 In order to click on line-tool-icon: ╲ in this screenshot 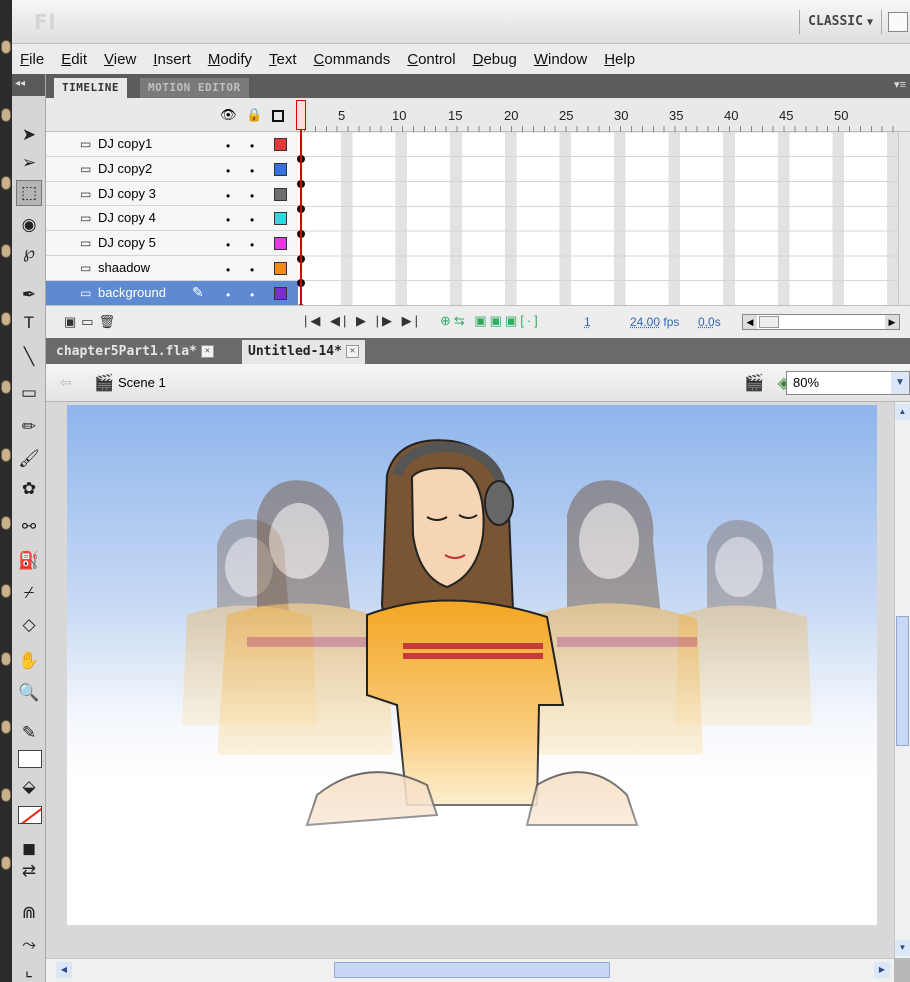, I will do `click(29, 357)`.